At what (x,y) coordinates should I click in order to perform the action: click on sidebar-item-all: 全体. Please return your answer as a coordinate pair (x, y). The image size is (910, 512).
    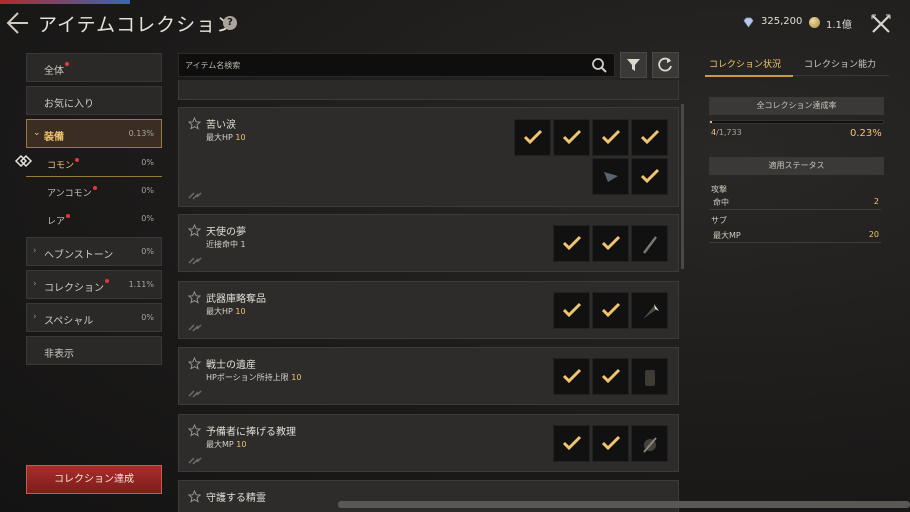
    Looking at the image, I should click on (94, 67).